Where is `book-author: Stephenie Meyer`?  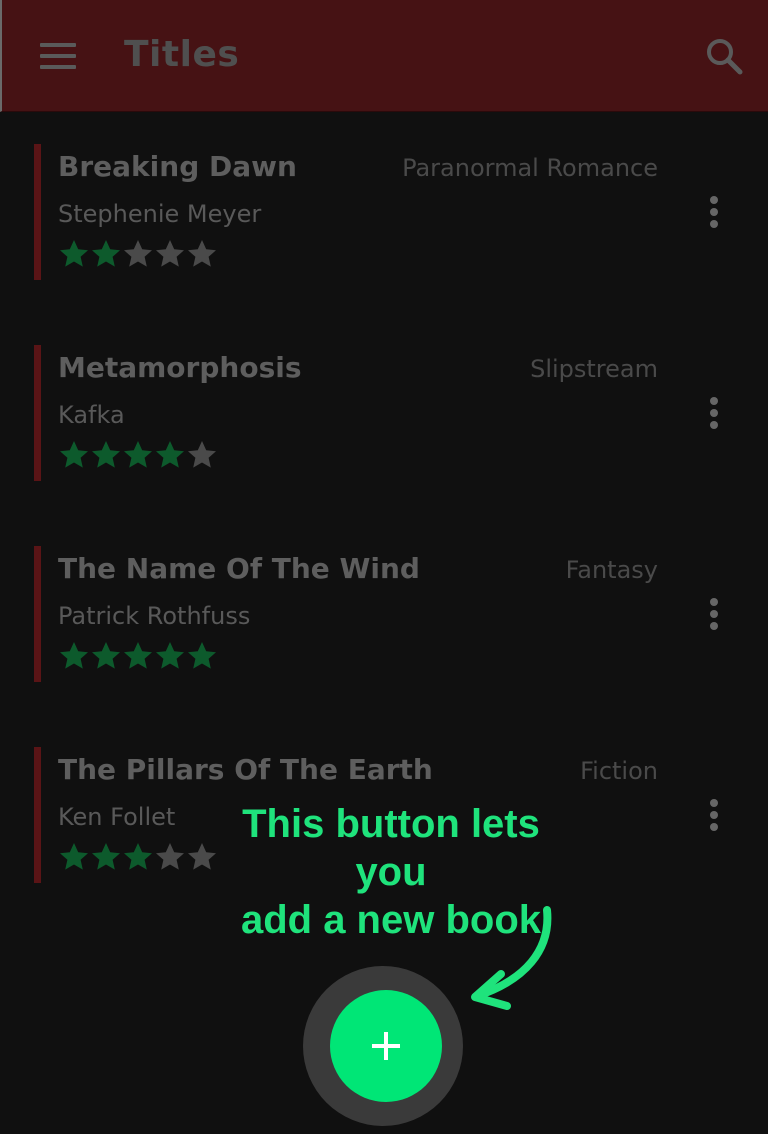 book-author: Stephenie Meyer is located at coordinates (160, 214).